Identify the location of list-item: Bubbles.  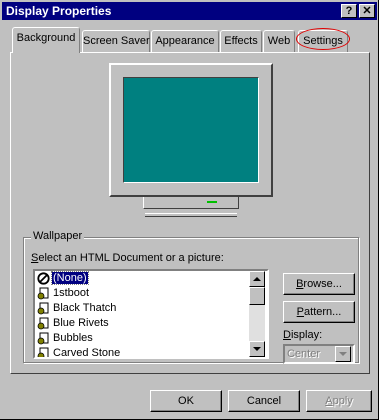
(65, 338).